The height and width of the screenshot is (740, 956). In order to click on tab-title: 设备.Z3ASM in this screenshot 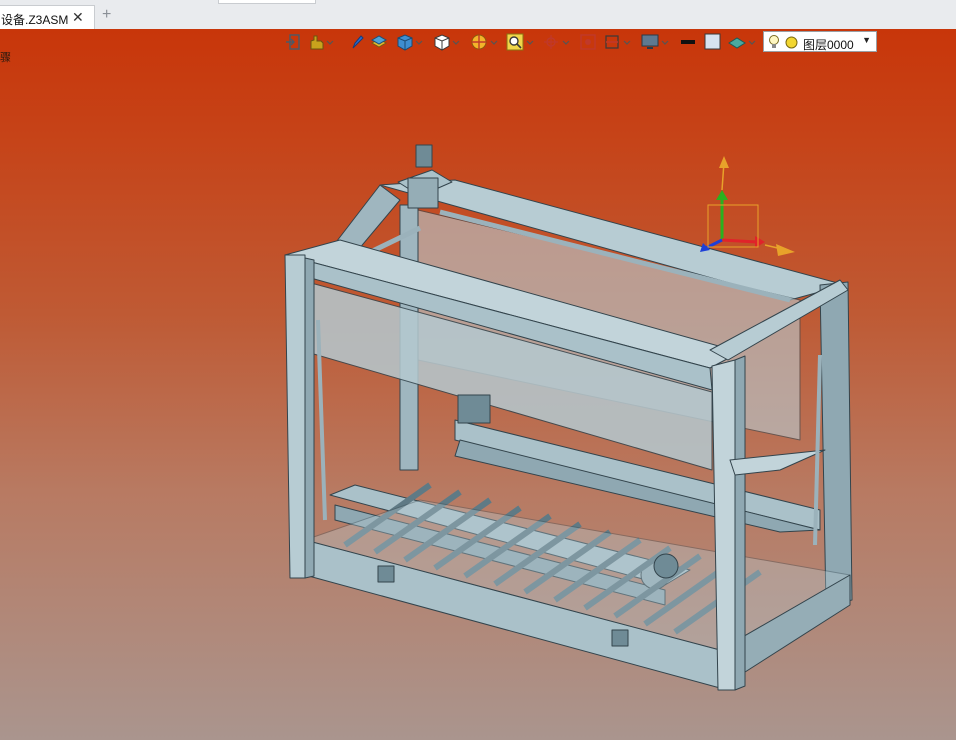, I will do `click(35, 20)`.